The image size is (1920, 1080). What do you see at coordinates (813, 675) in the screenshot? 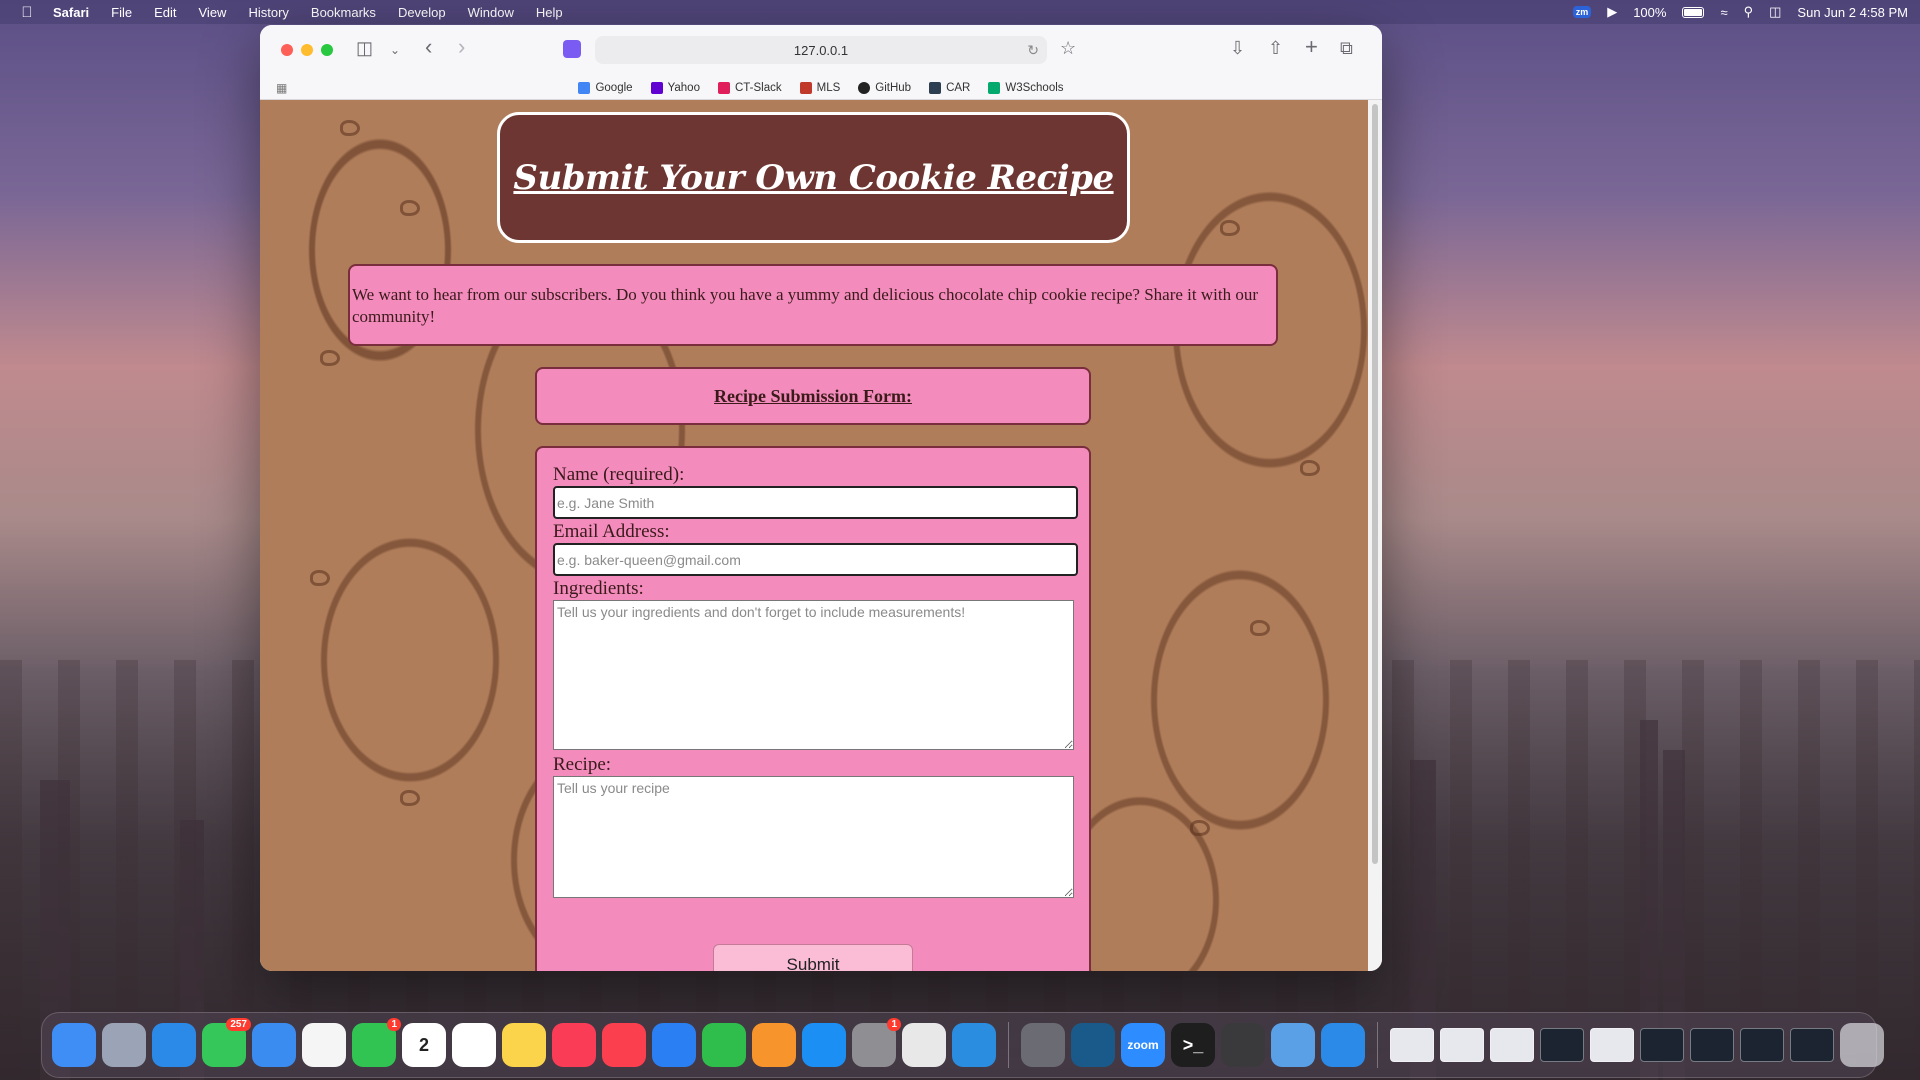
I see `ingredients-textarea` at bounding box center [813, 675].